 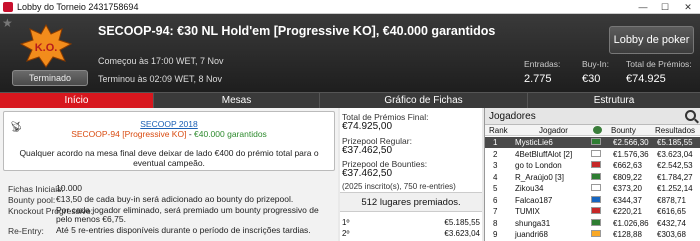 What do you see at coordinates (675, 142) in the screenshot?
I see `player-result: €5.185,55` at bounding box center [675, 142].